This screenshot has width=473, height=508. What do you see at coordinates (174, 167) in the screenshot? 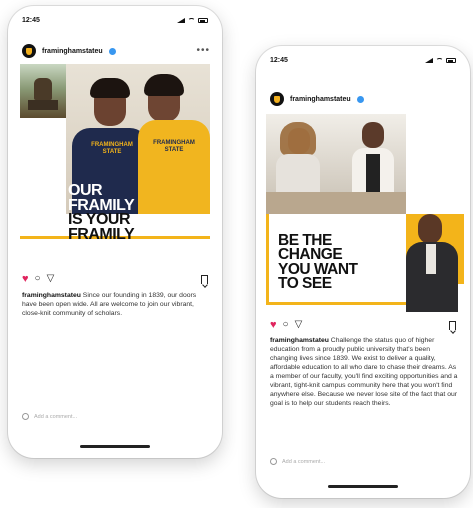
I see `gold-sweatshirt: FRAMINGHAM STATE` at bounding box center [174, 167].